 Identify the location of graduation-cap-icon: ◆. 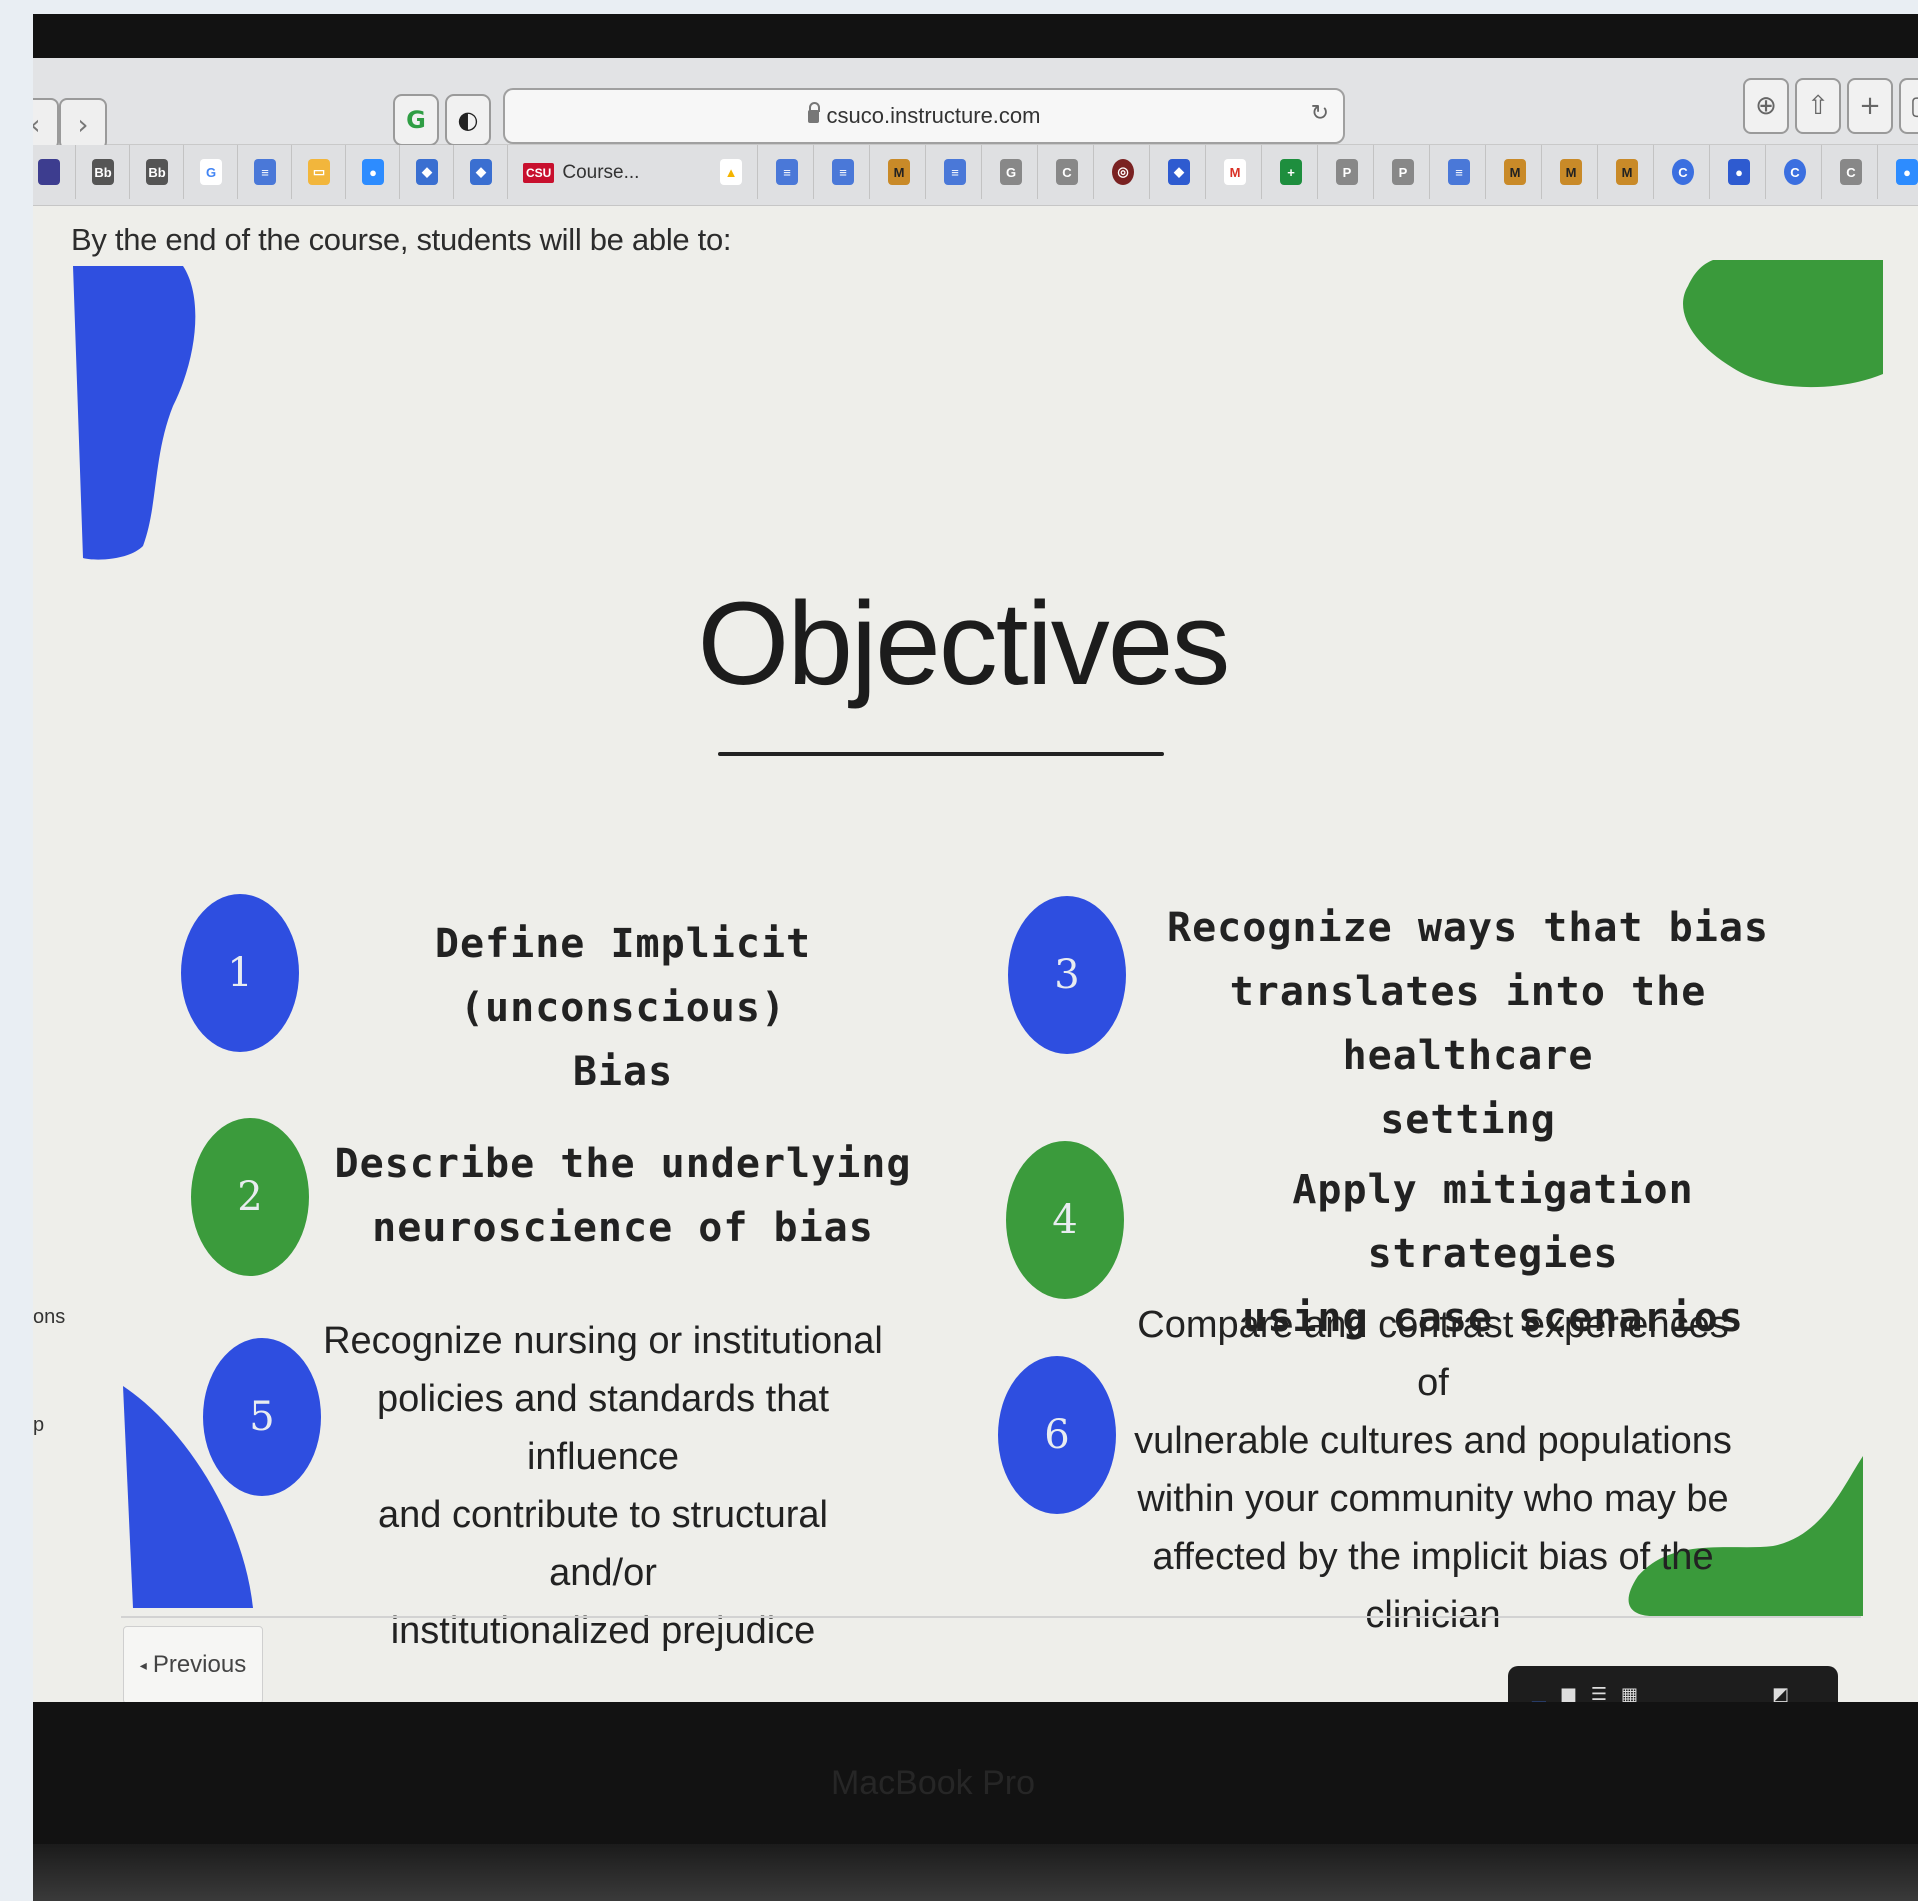
(1179, 172).